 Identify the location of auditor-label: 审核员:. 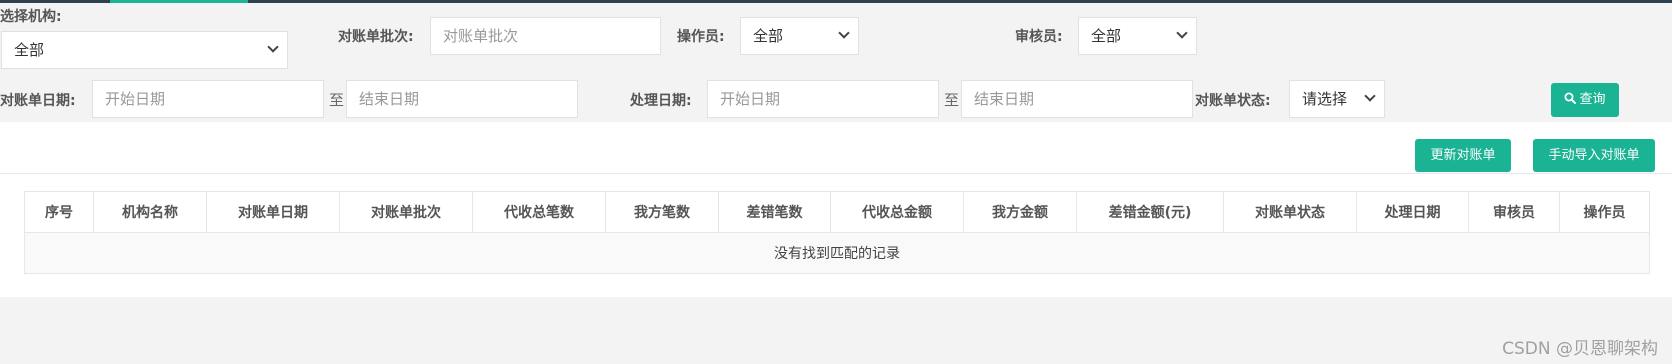
(1039, 37).